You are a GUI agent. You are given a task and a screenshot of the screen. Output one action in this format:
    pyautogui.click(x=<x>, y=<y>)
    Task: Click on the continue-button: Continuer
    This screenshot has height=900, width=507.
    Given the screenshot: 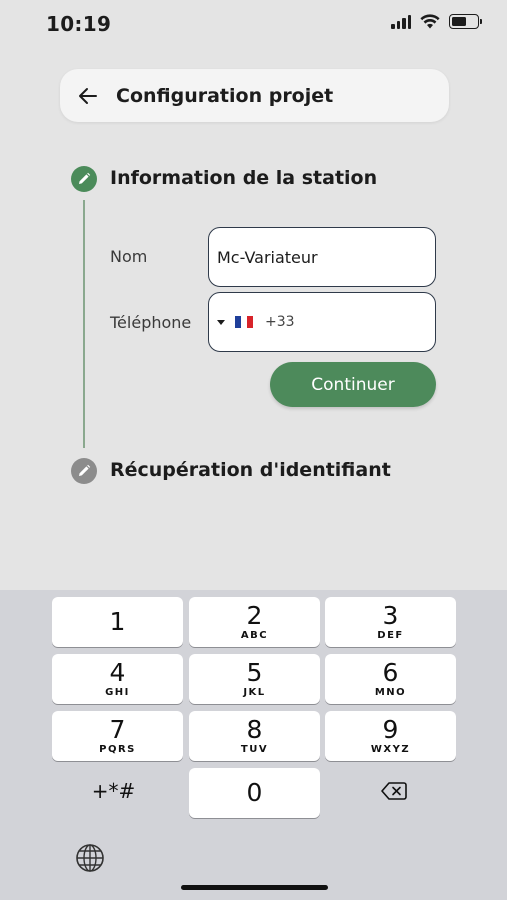 What is the action you would take?
    pyautogui.click(x=353, y=384)
    